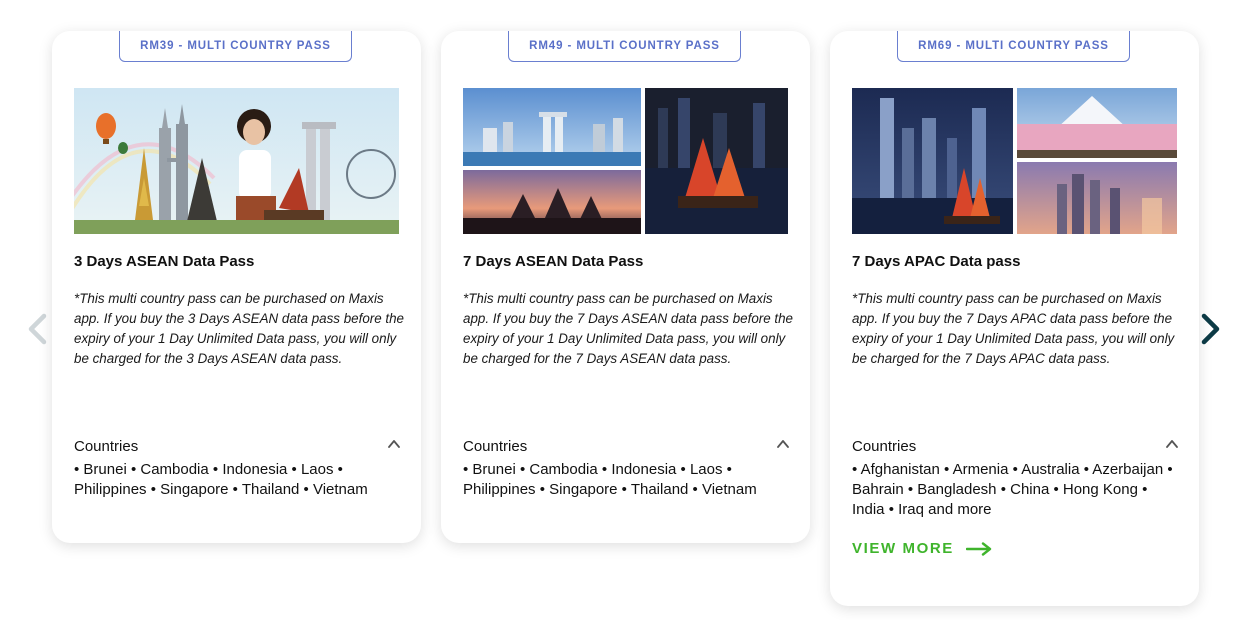 This screenshot has width=1248, height=620. I want to click on price-badge: RM49 - MULTI COUNTRY PASS, so click(624, 46).